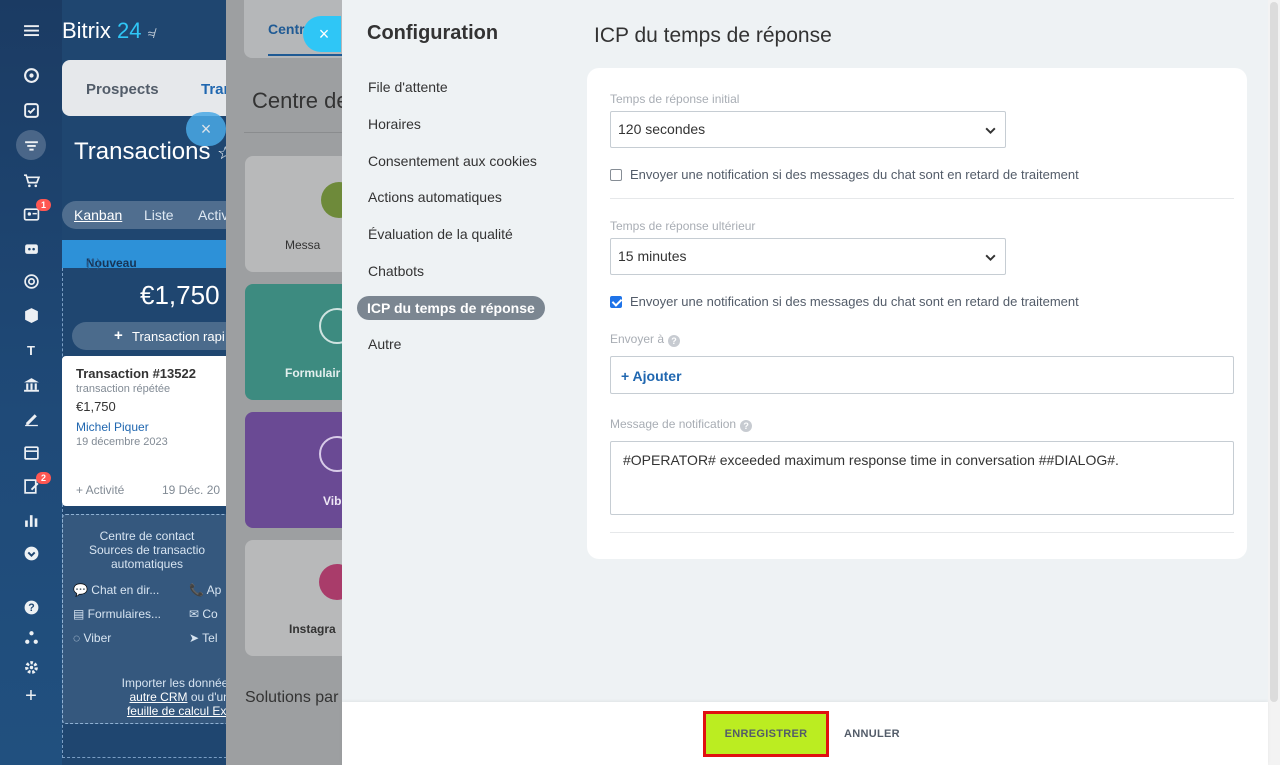  Describe the element at coordinates (293, 598) in the screenshot. I see `tile-instagram: Instagra` at that location.